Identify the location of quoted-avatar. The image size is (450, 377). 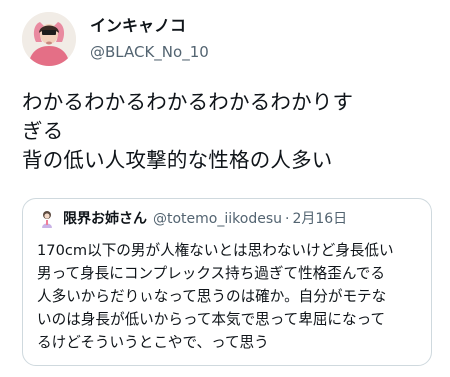
(47, 219).